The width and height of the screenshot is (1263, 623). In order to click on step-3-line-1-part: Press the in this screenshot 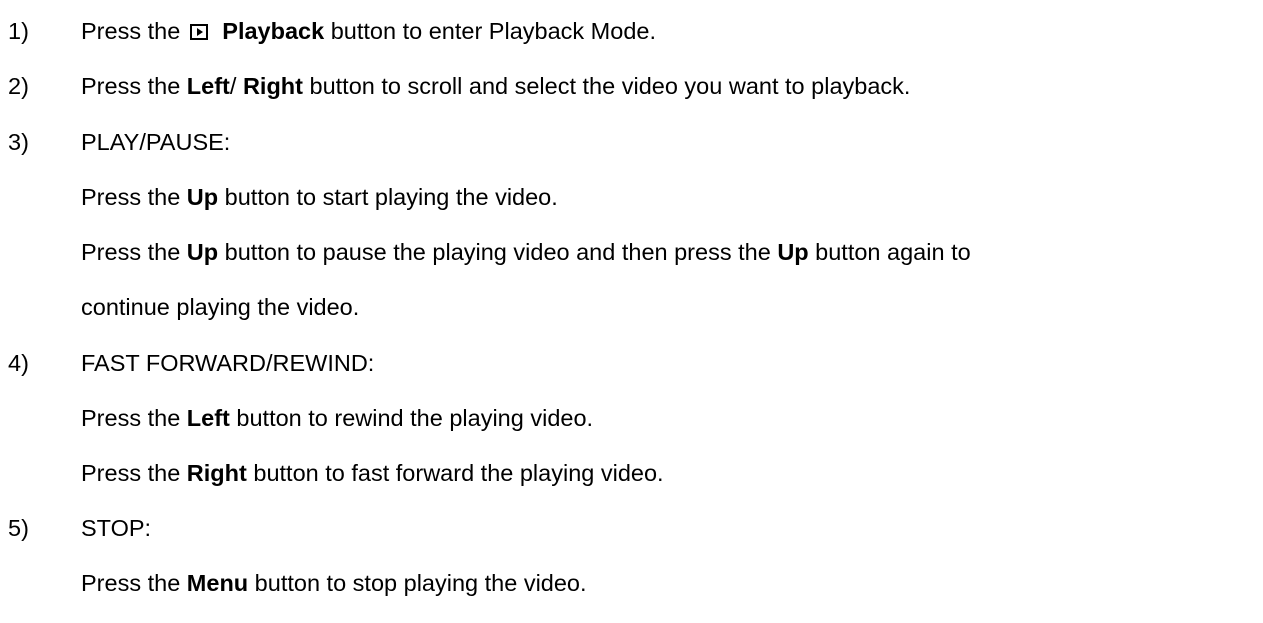, I will do `click(134, 197)`.